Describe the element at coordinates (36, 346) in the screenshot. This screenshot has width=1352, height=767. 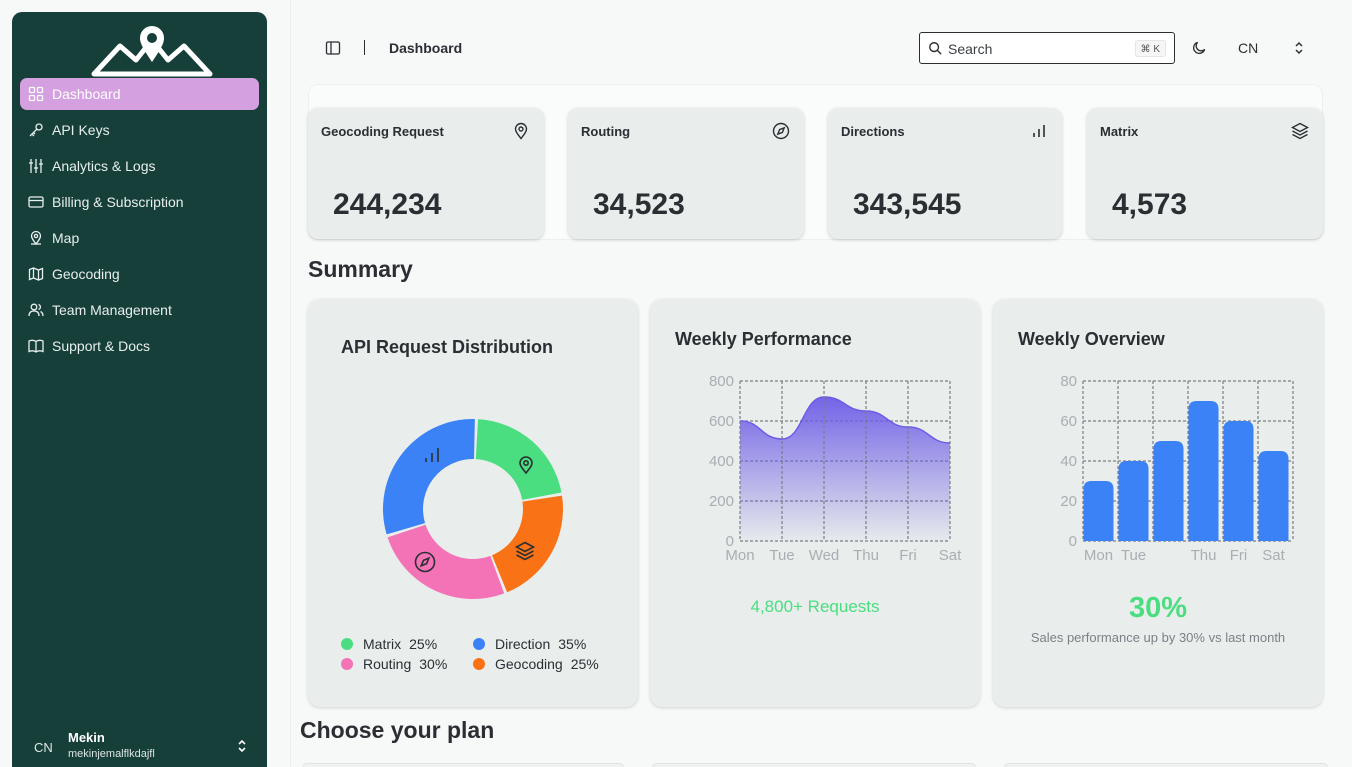
I see `book-icon` at that location.